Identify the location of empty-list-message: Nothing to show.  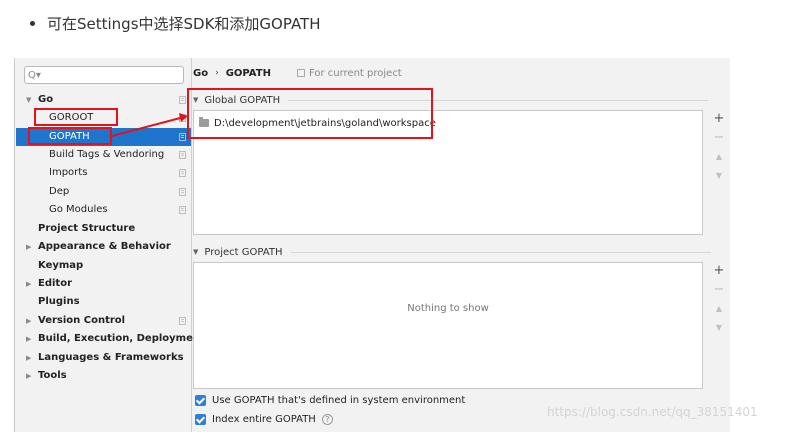
(448, 308).